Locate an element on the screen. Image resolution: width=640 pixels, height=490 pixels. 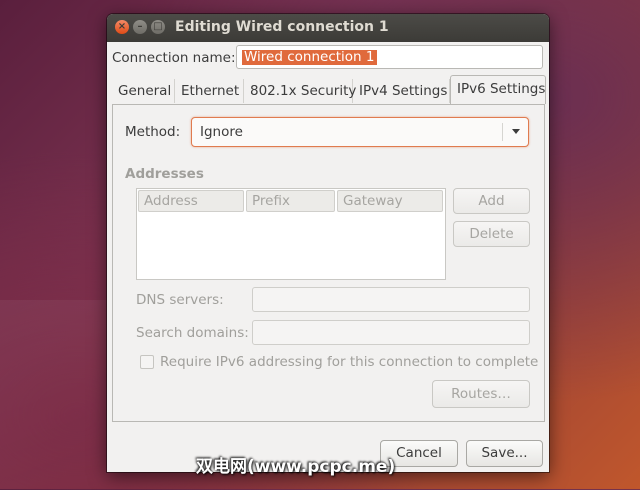
connection-name-label: Connection name: is located at coordinates (174, 58).